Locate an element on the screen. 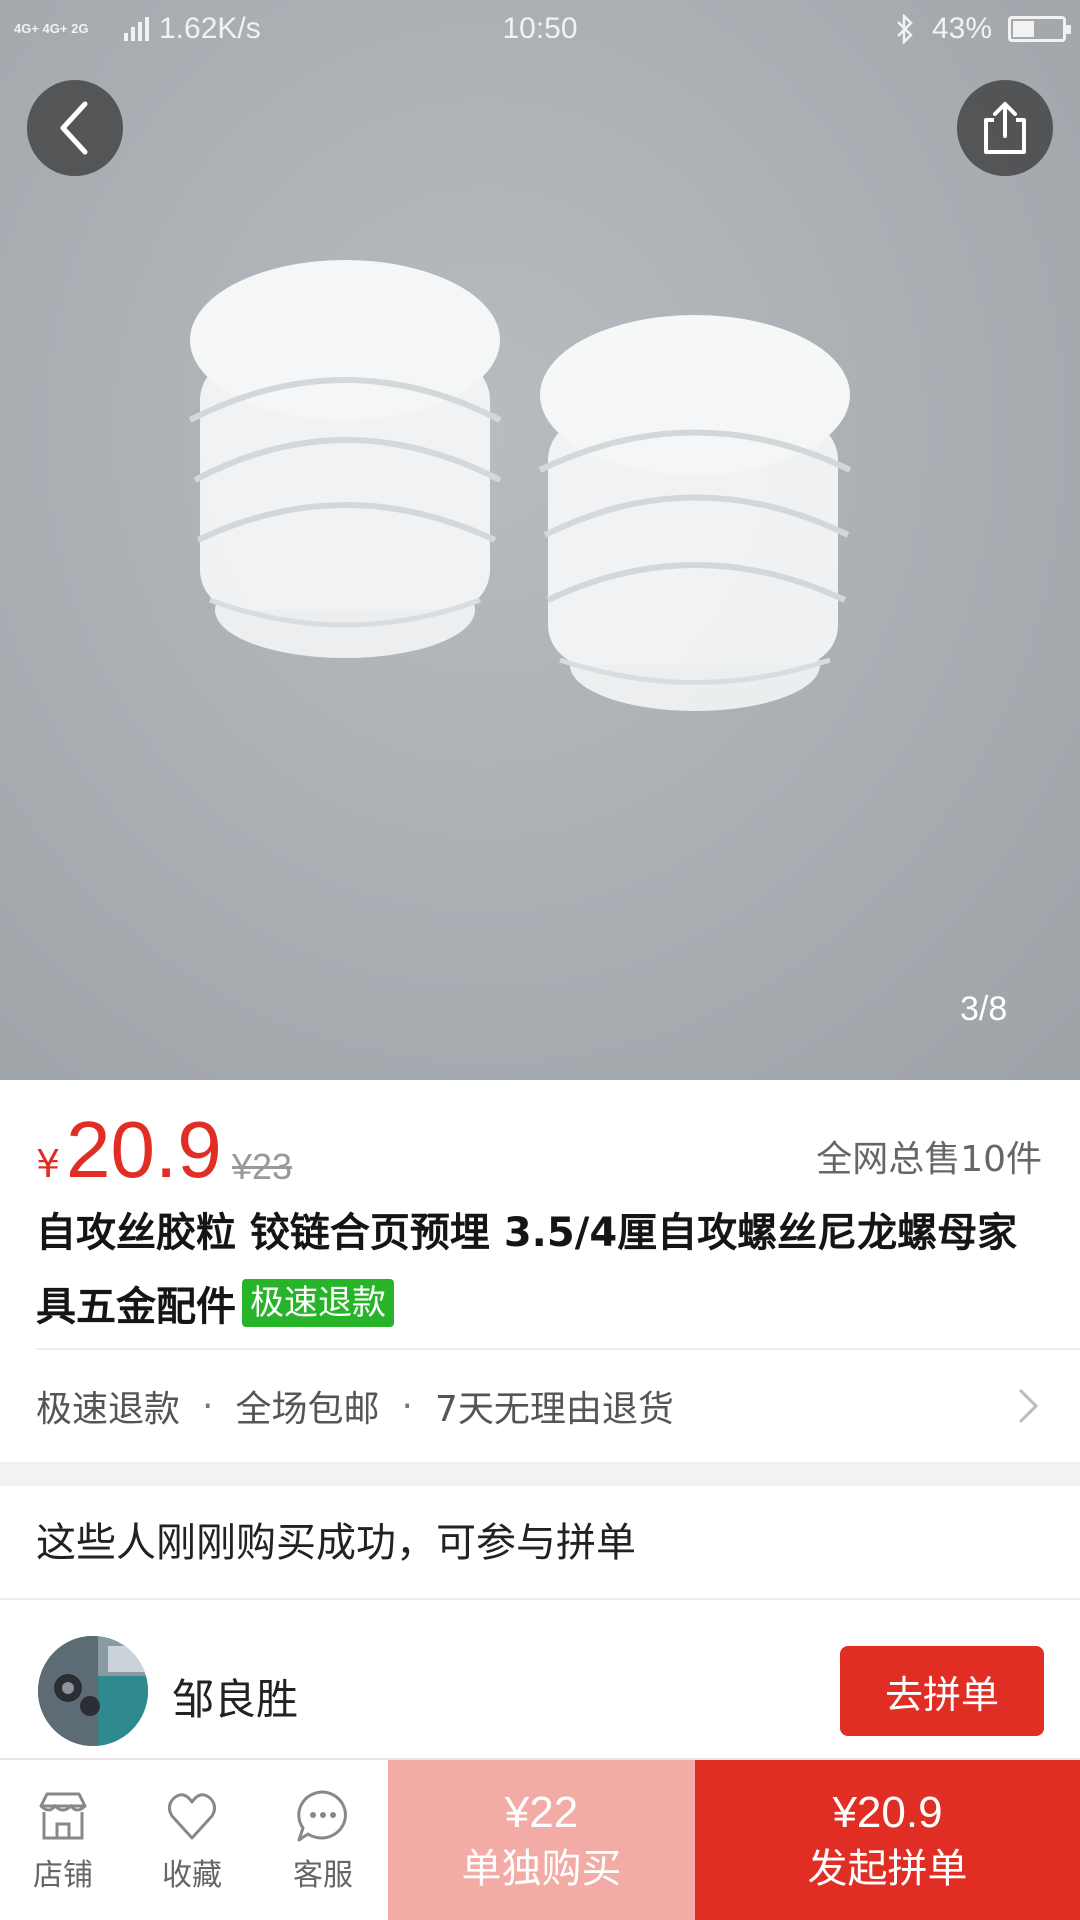 Image resolution: width=1080 pixels, height=1920 pixels. service-item: 极速退款 is located at coordinates (108, 1409).